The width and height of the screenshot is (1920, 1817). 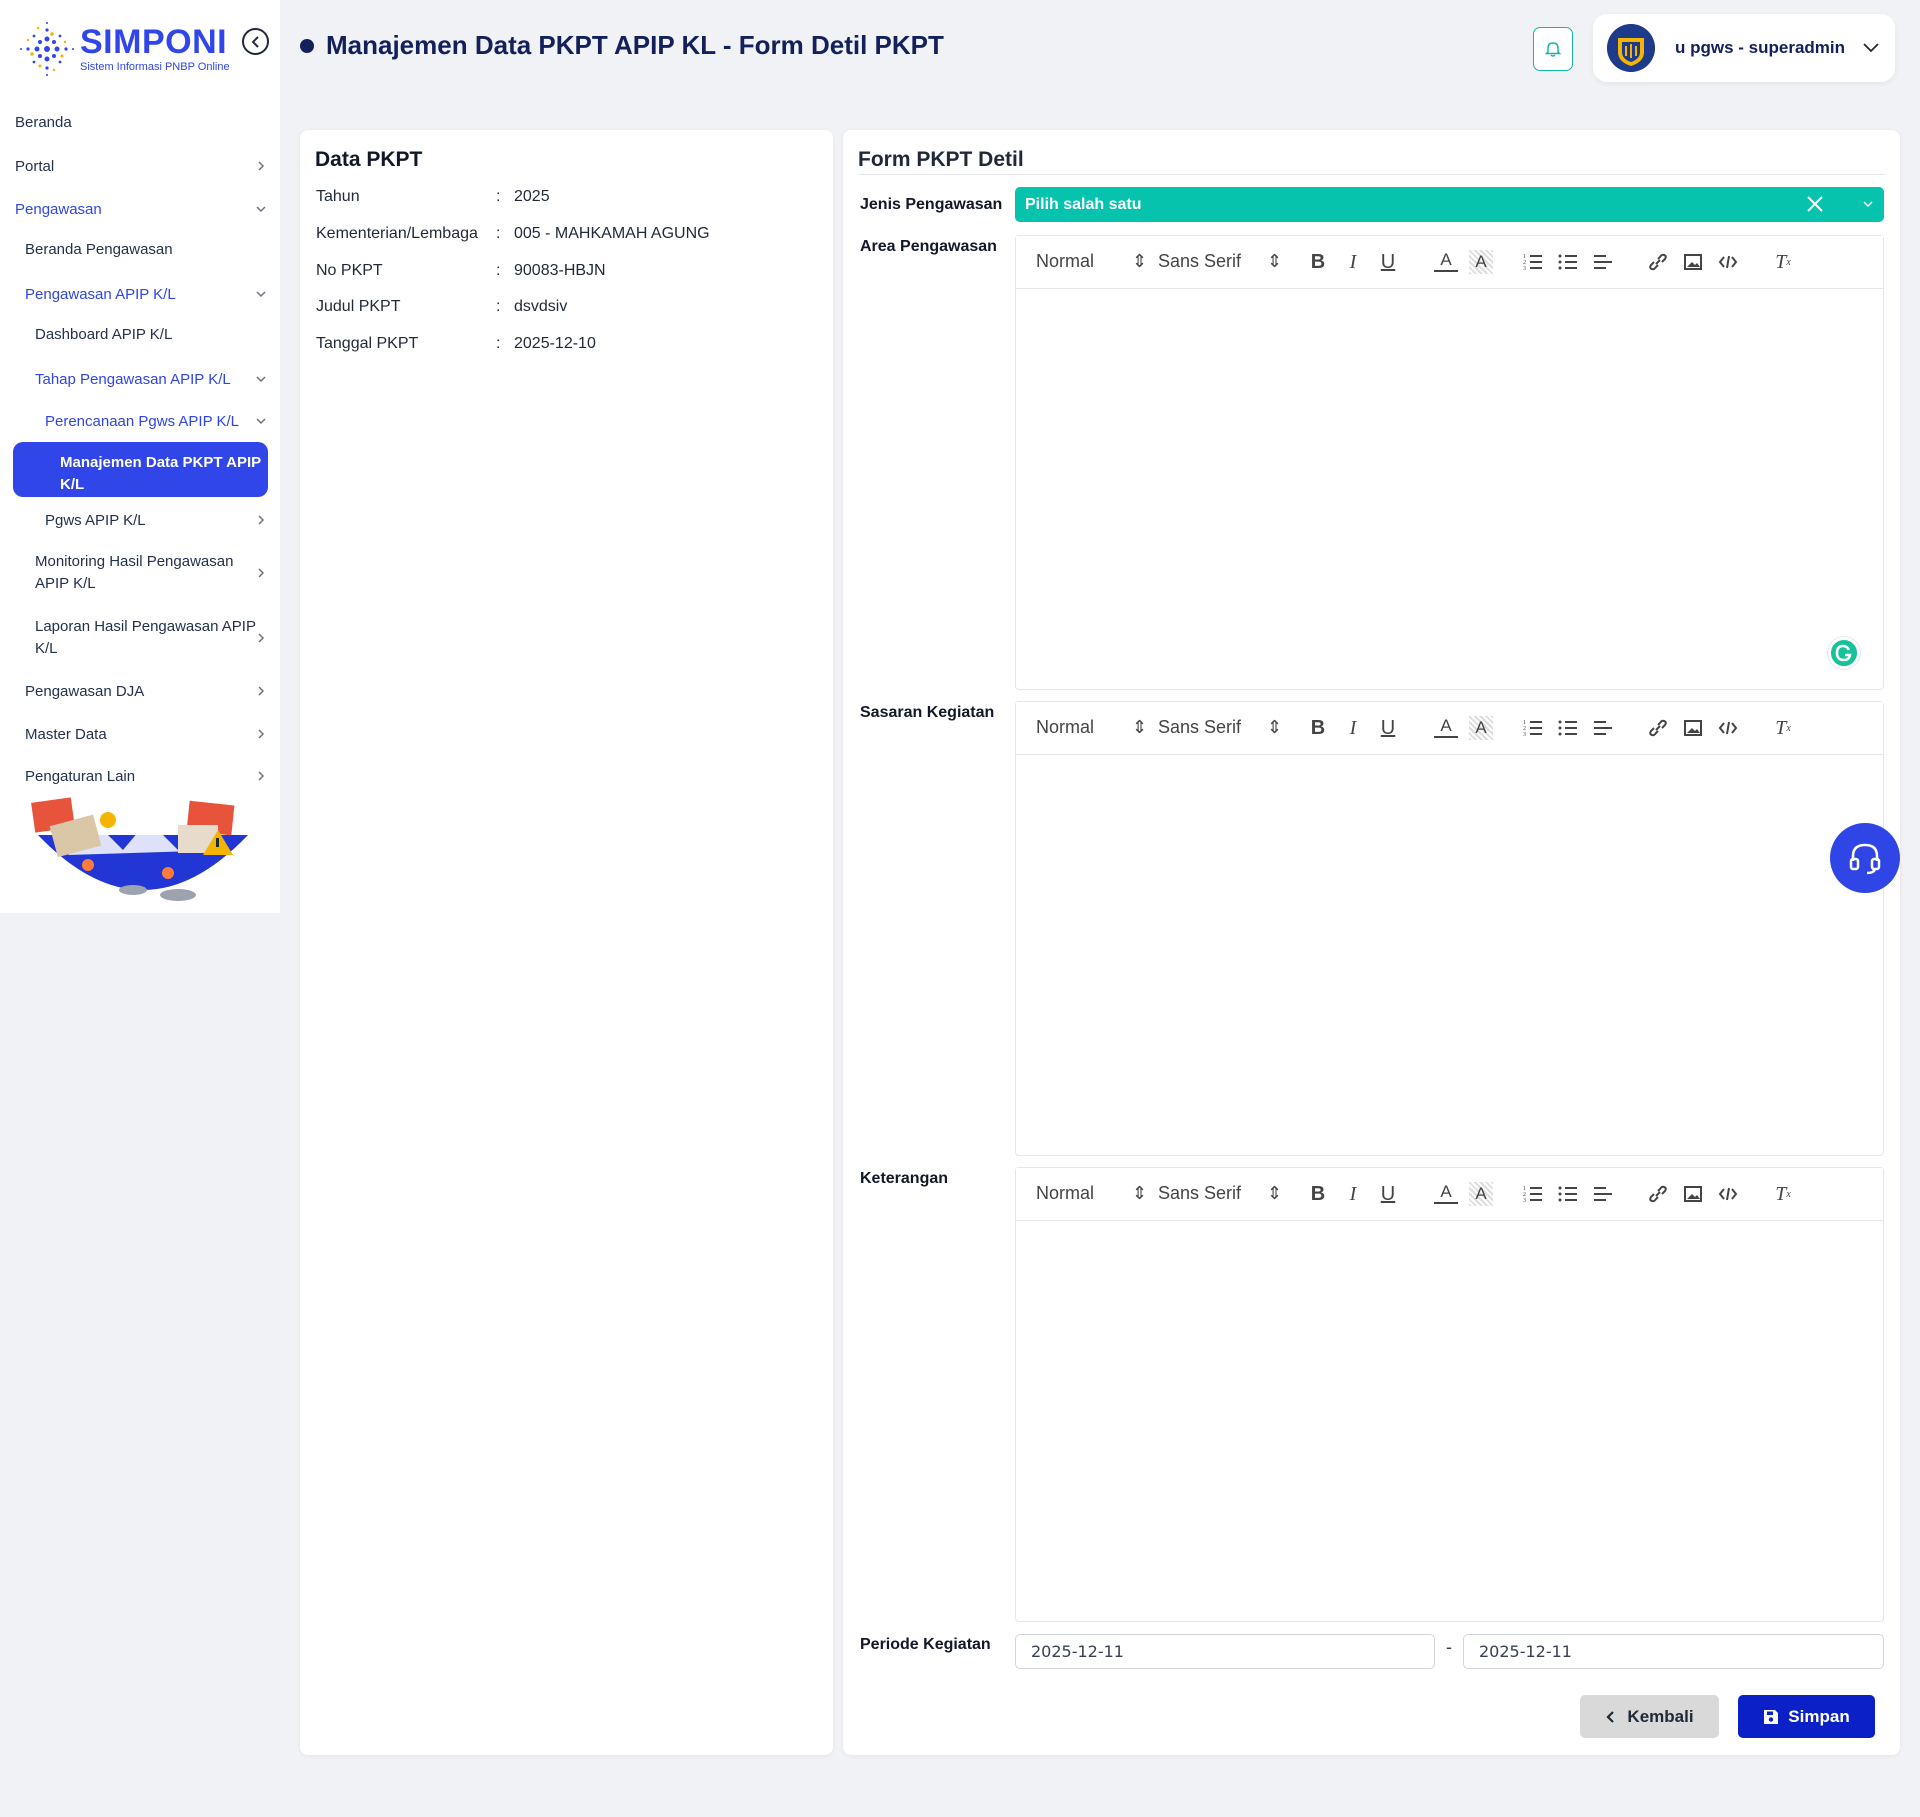 I want to click on avatar, so click(x=1631, y=48).